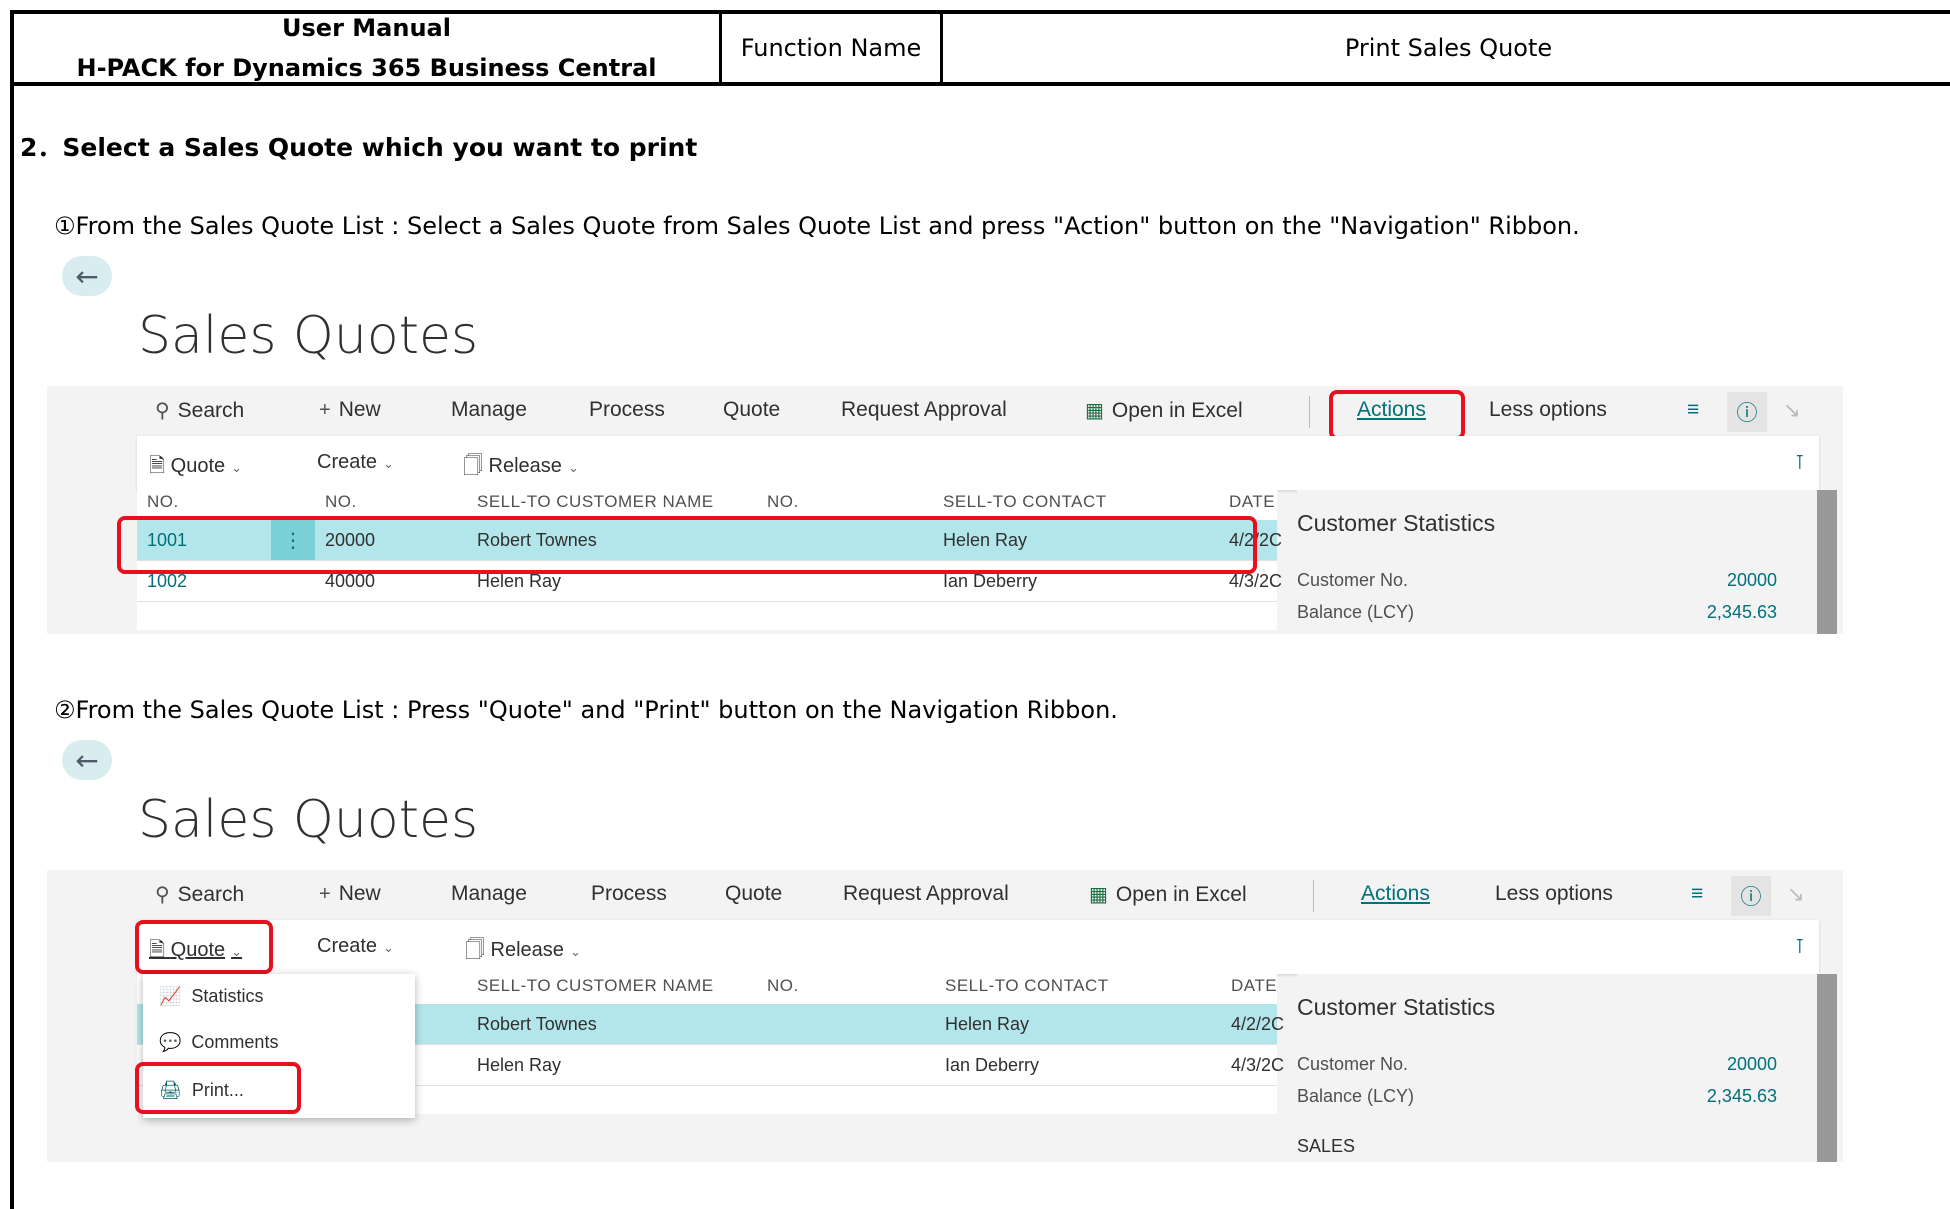 Image resolution: width=1950 pixels, height=1209 pixels. Describe the element at coordinates (1098, 895) in the screenshot. I see `excel-icon: ▦` at that location.